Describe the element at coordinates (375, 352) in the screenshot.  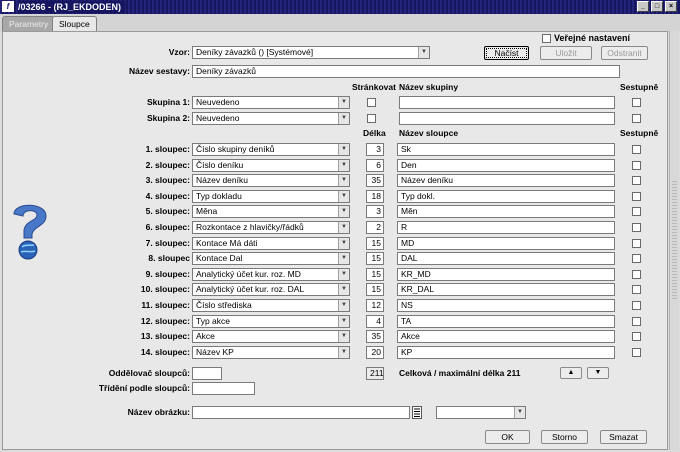
I see `sloupec-14-length-field: 20` at that location.